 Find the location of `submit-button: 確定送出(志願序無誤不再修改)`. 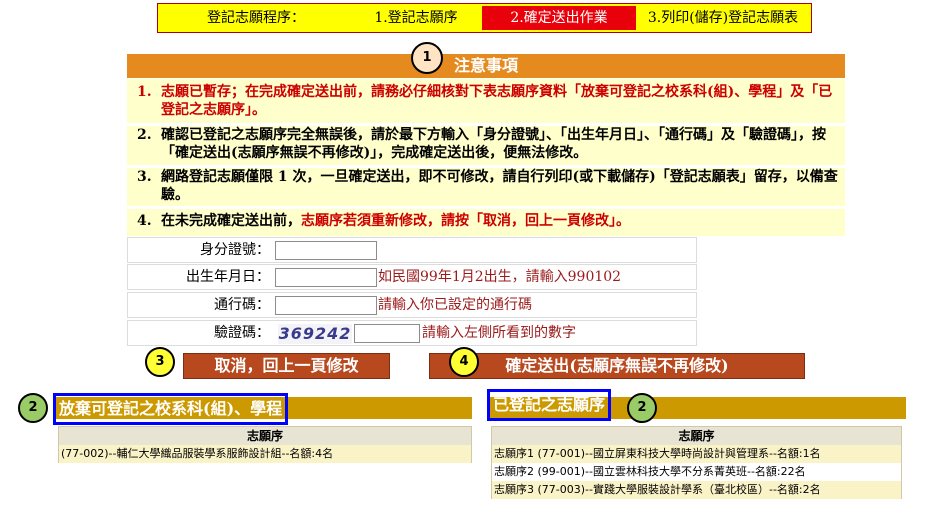

submit-button: 確定送出(志願序無誤不再修改) is located at coordinates (617, 366).